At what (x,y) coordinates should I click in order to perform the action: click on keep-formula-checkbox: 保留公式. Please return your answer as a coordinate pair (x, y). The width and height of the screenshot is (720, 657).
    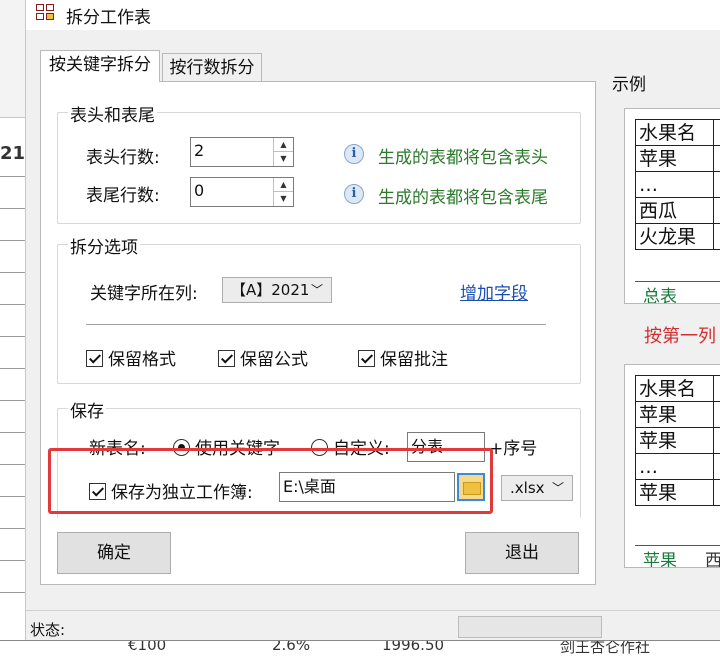
    Looking at the image, I should click on (263, 357).